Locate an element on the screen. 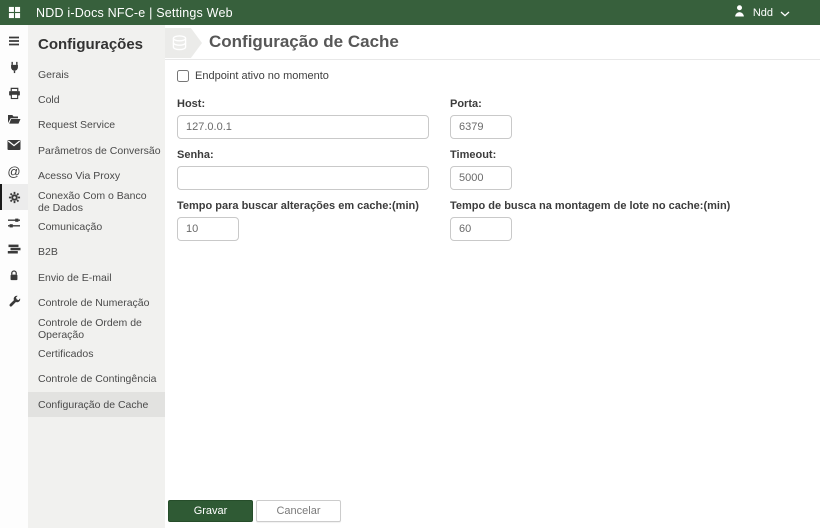 This screenshot has width=820, height=528. form-actions: Gravar Cancelar is located at coordinates (254, 511).